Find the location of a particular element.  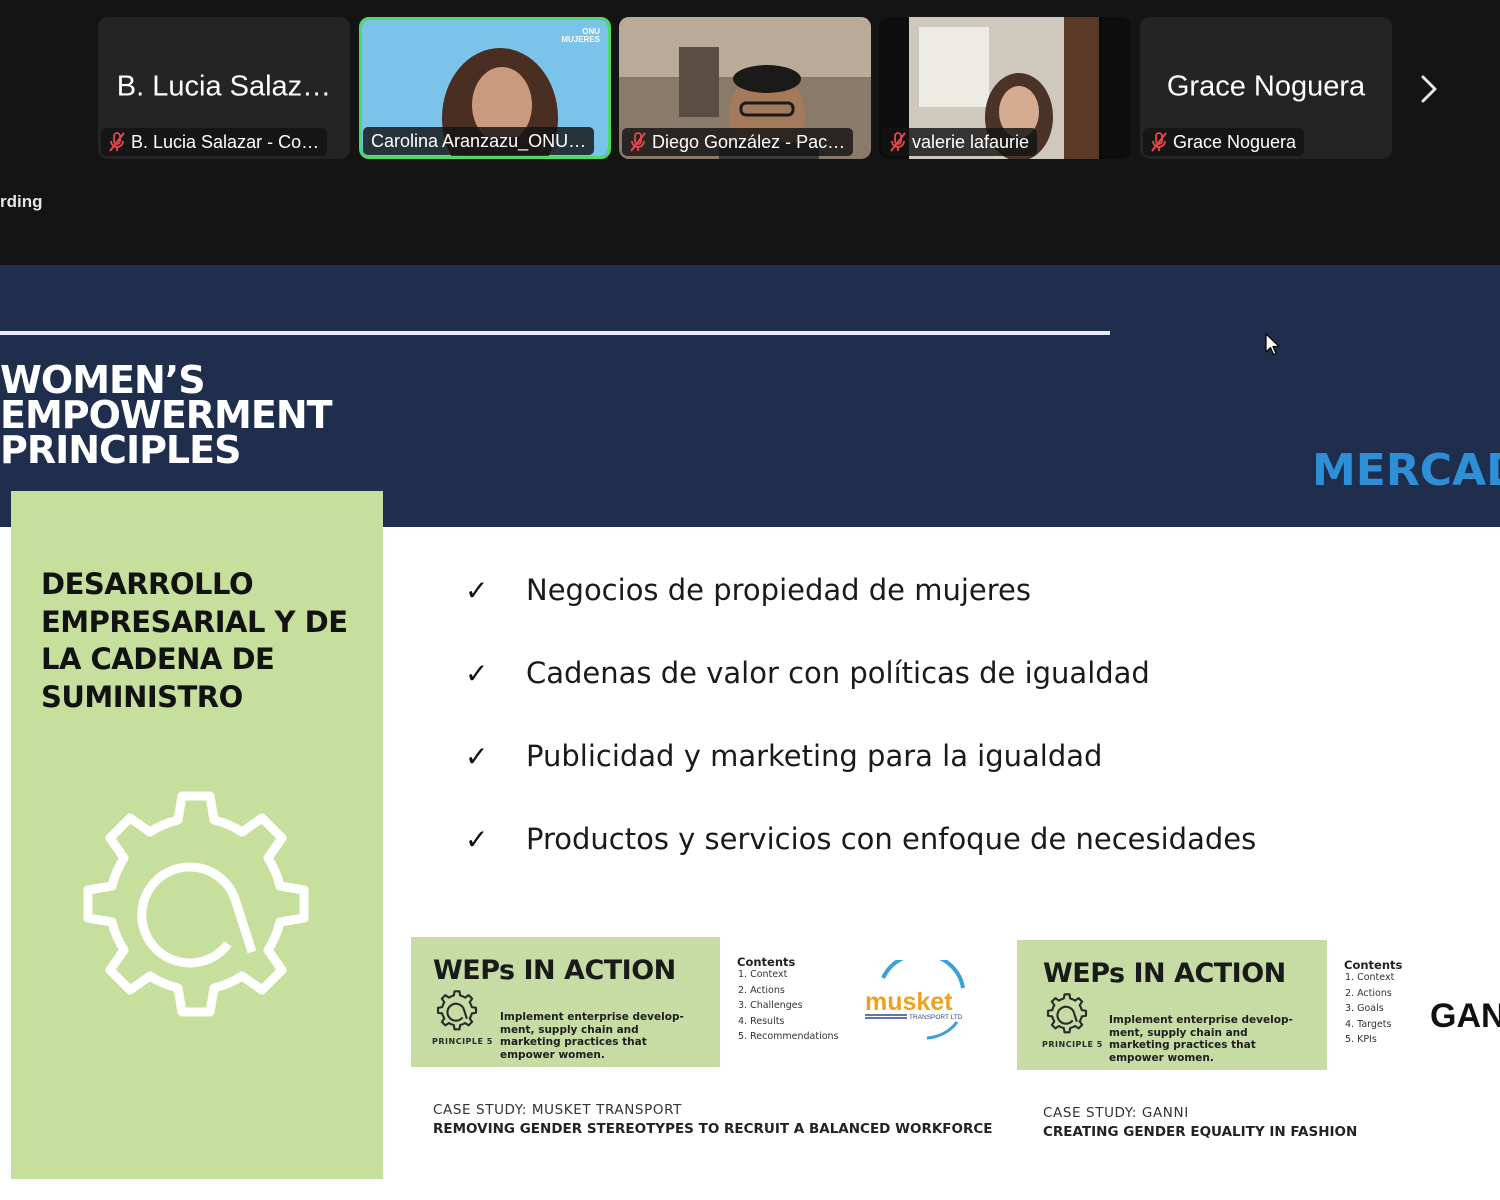

weps-logo-text: WOMEN’S EMPOWERMENT PRINCIPLES is located at coordinates (166, 415).